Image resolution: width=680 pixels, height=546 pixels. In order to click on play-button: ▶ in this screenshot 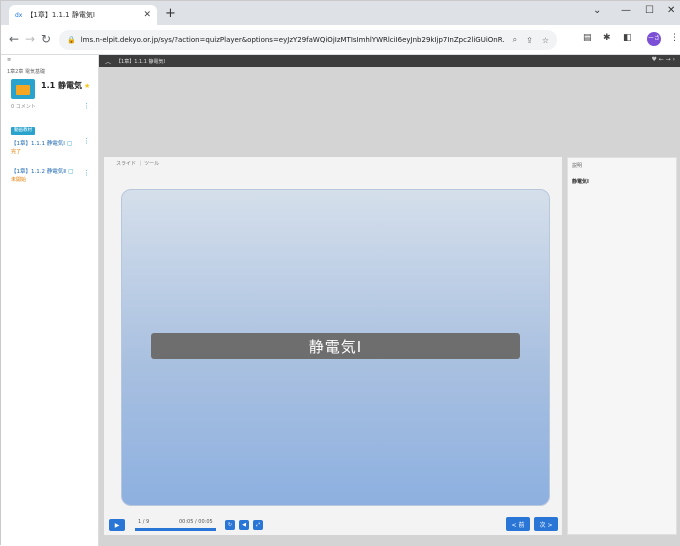, I will do `click(117, 525)`.